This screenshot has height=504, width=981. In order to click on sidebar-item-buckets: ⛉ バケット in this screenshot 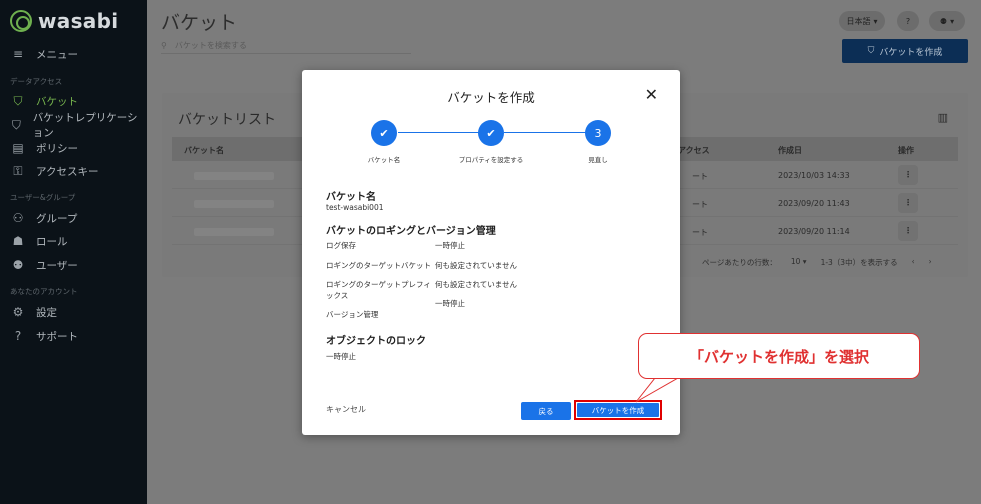, I will do `click(73, 101)`.